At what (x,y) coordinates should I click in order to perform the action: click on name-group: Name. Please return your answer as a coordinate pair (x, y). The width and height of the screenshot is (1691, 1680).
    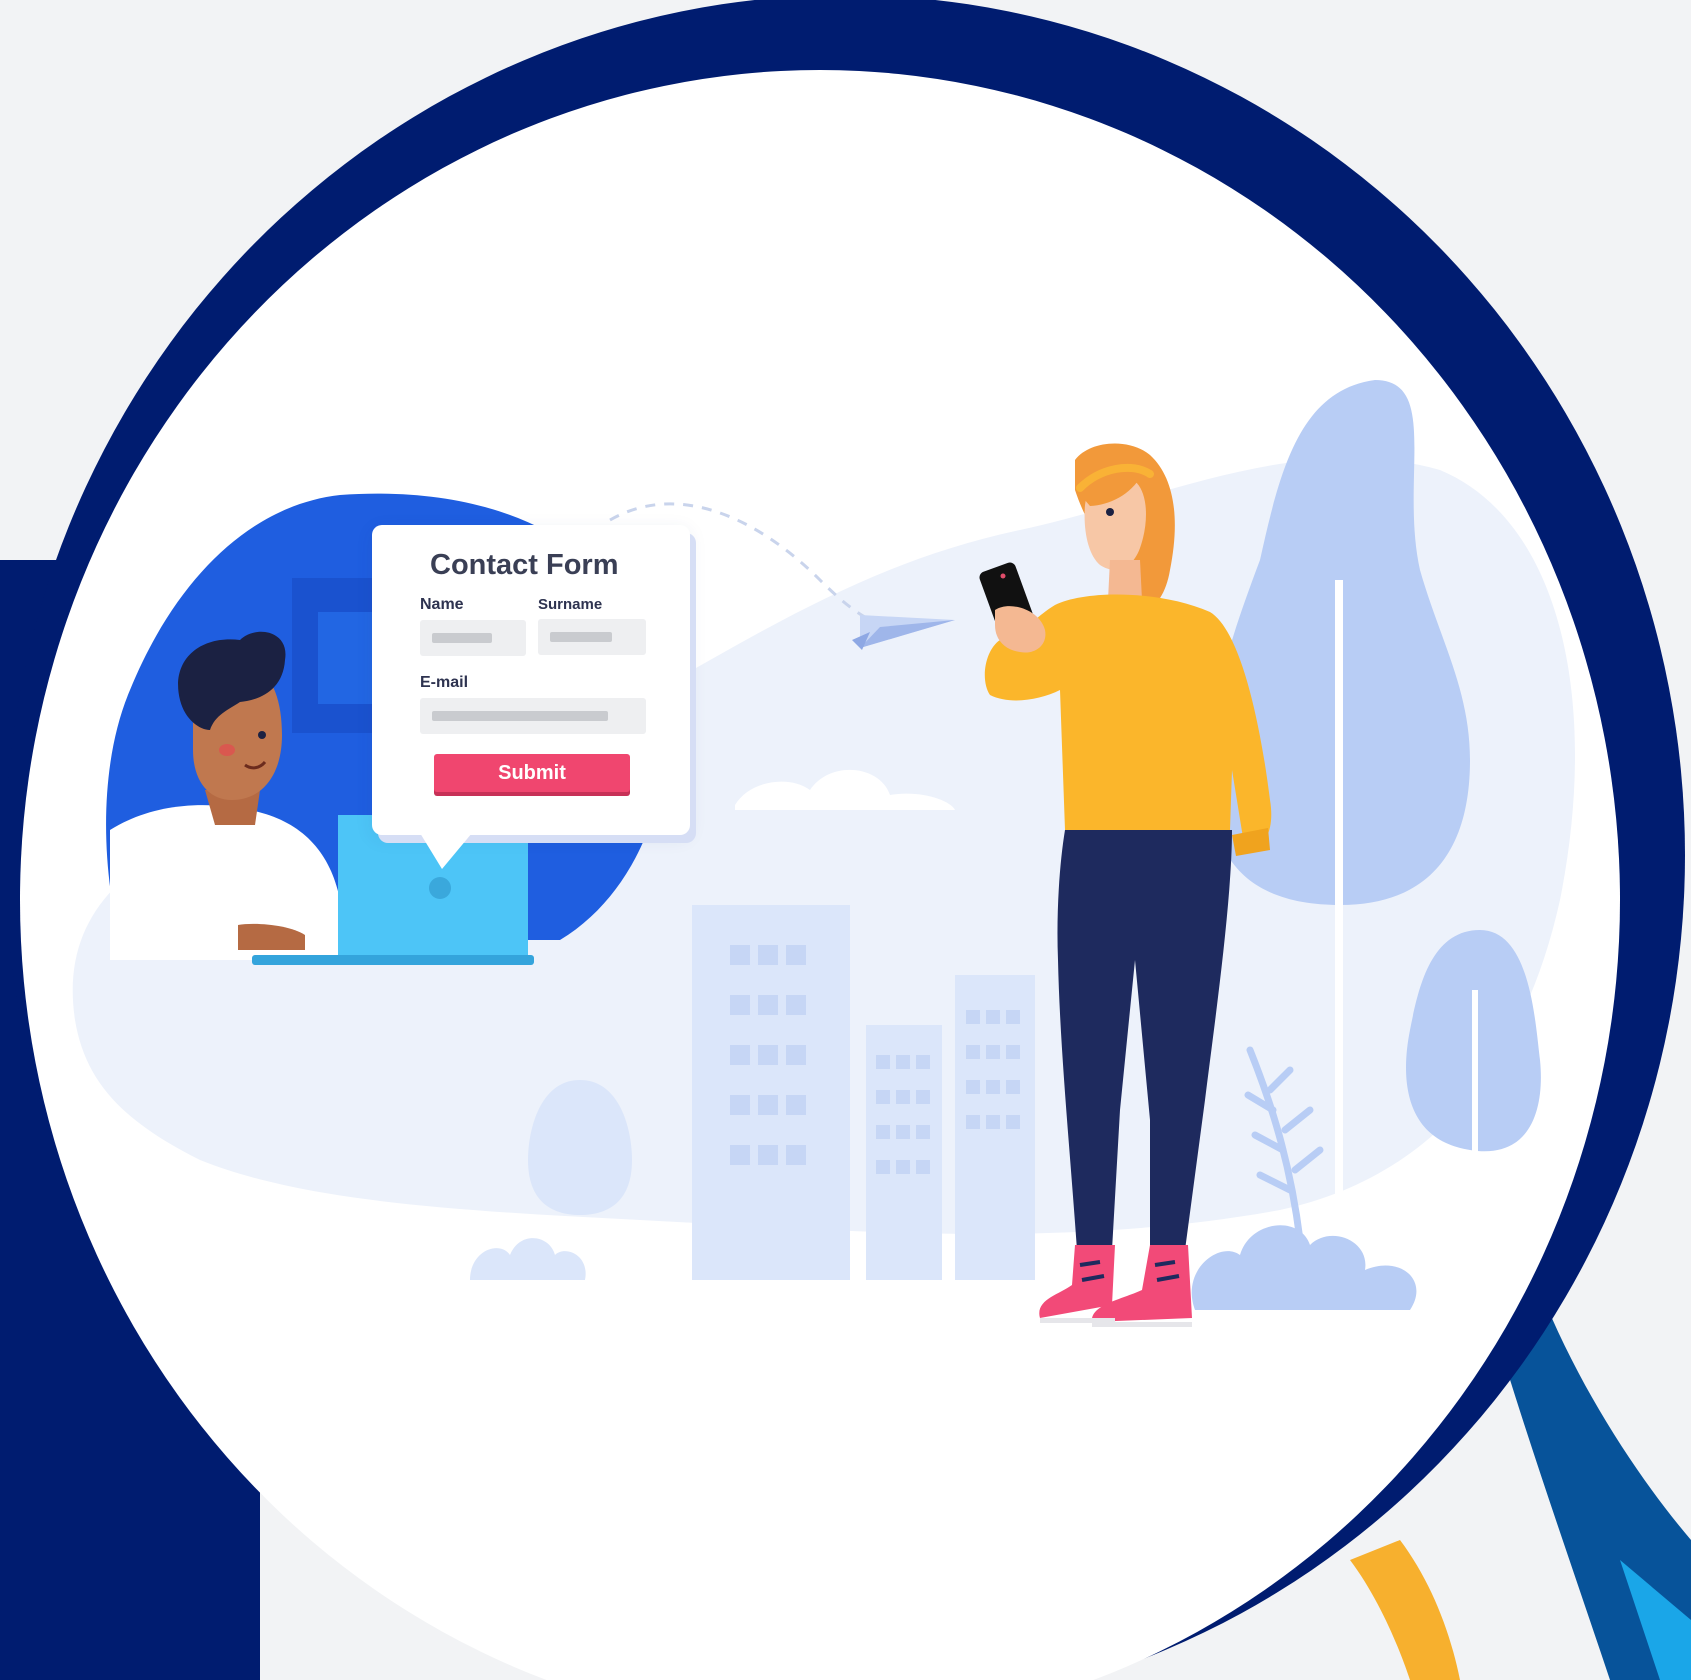
    Looking at the image, I should click on (473, 626).